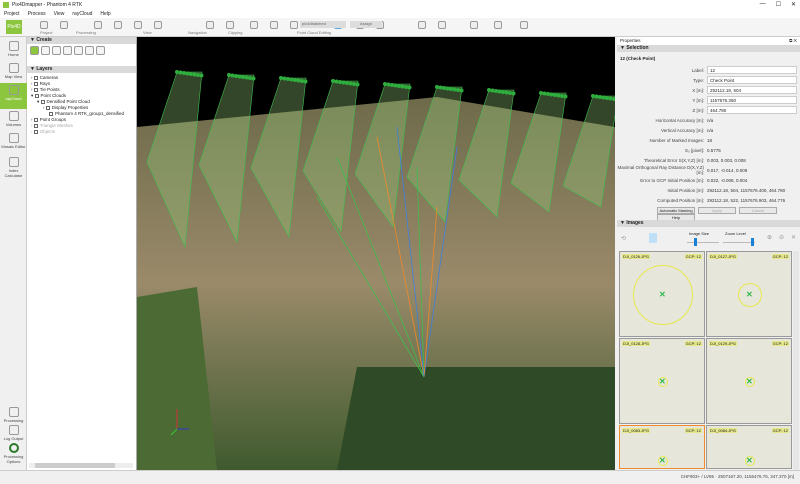 The width and height of the screenshot is (800, 484). What do you see at coordinates (662, 381) in the screenshot?
I see `image-thumbnail: DJI_0128.JPG GCP: 12 ✕` at bounding box center [662, 381].